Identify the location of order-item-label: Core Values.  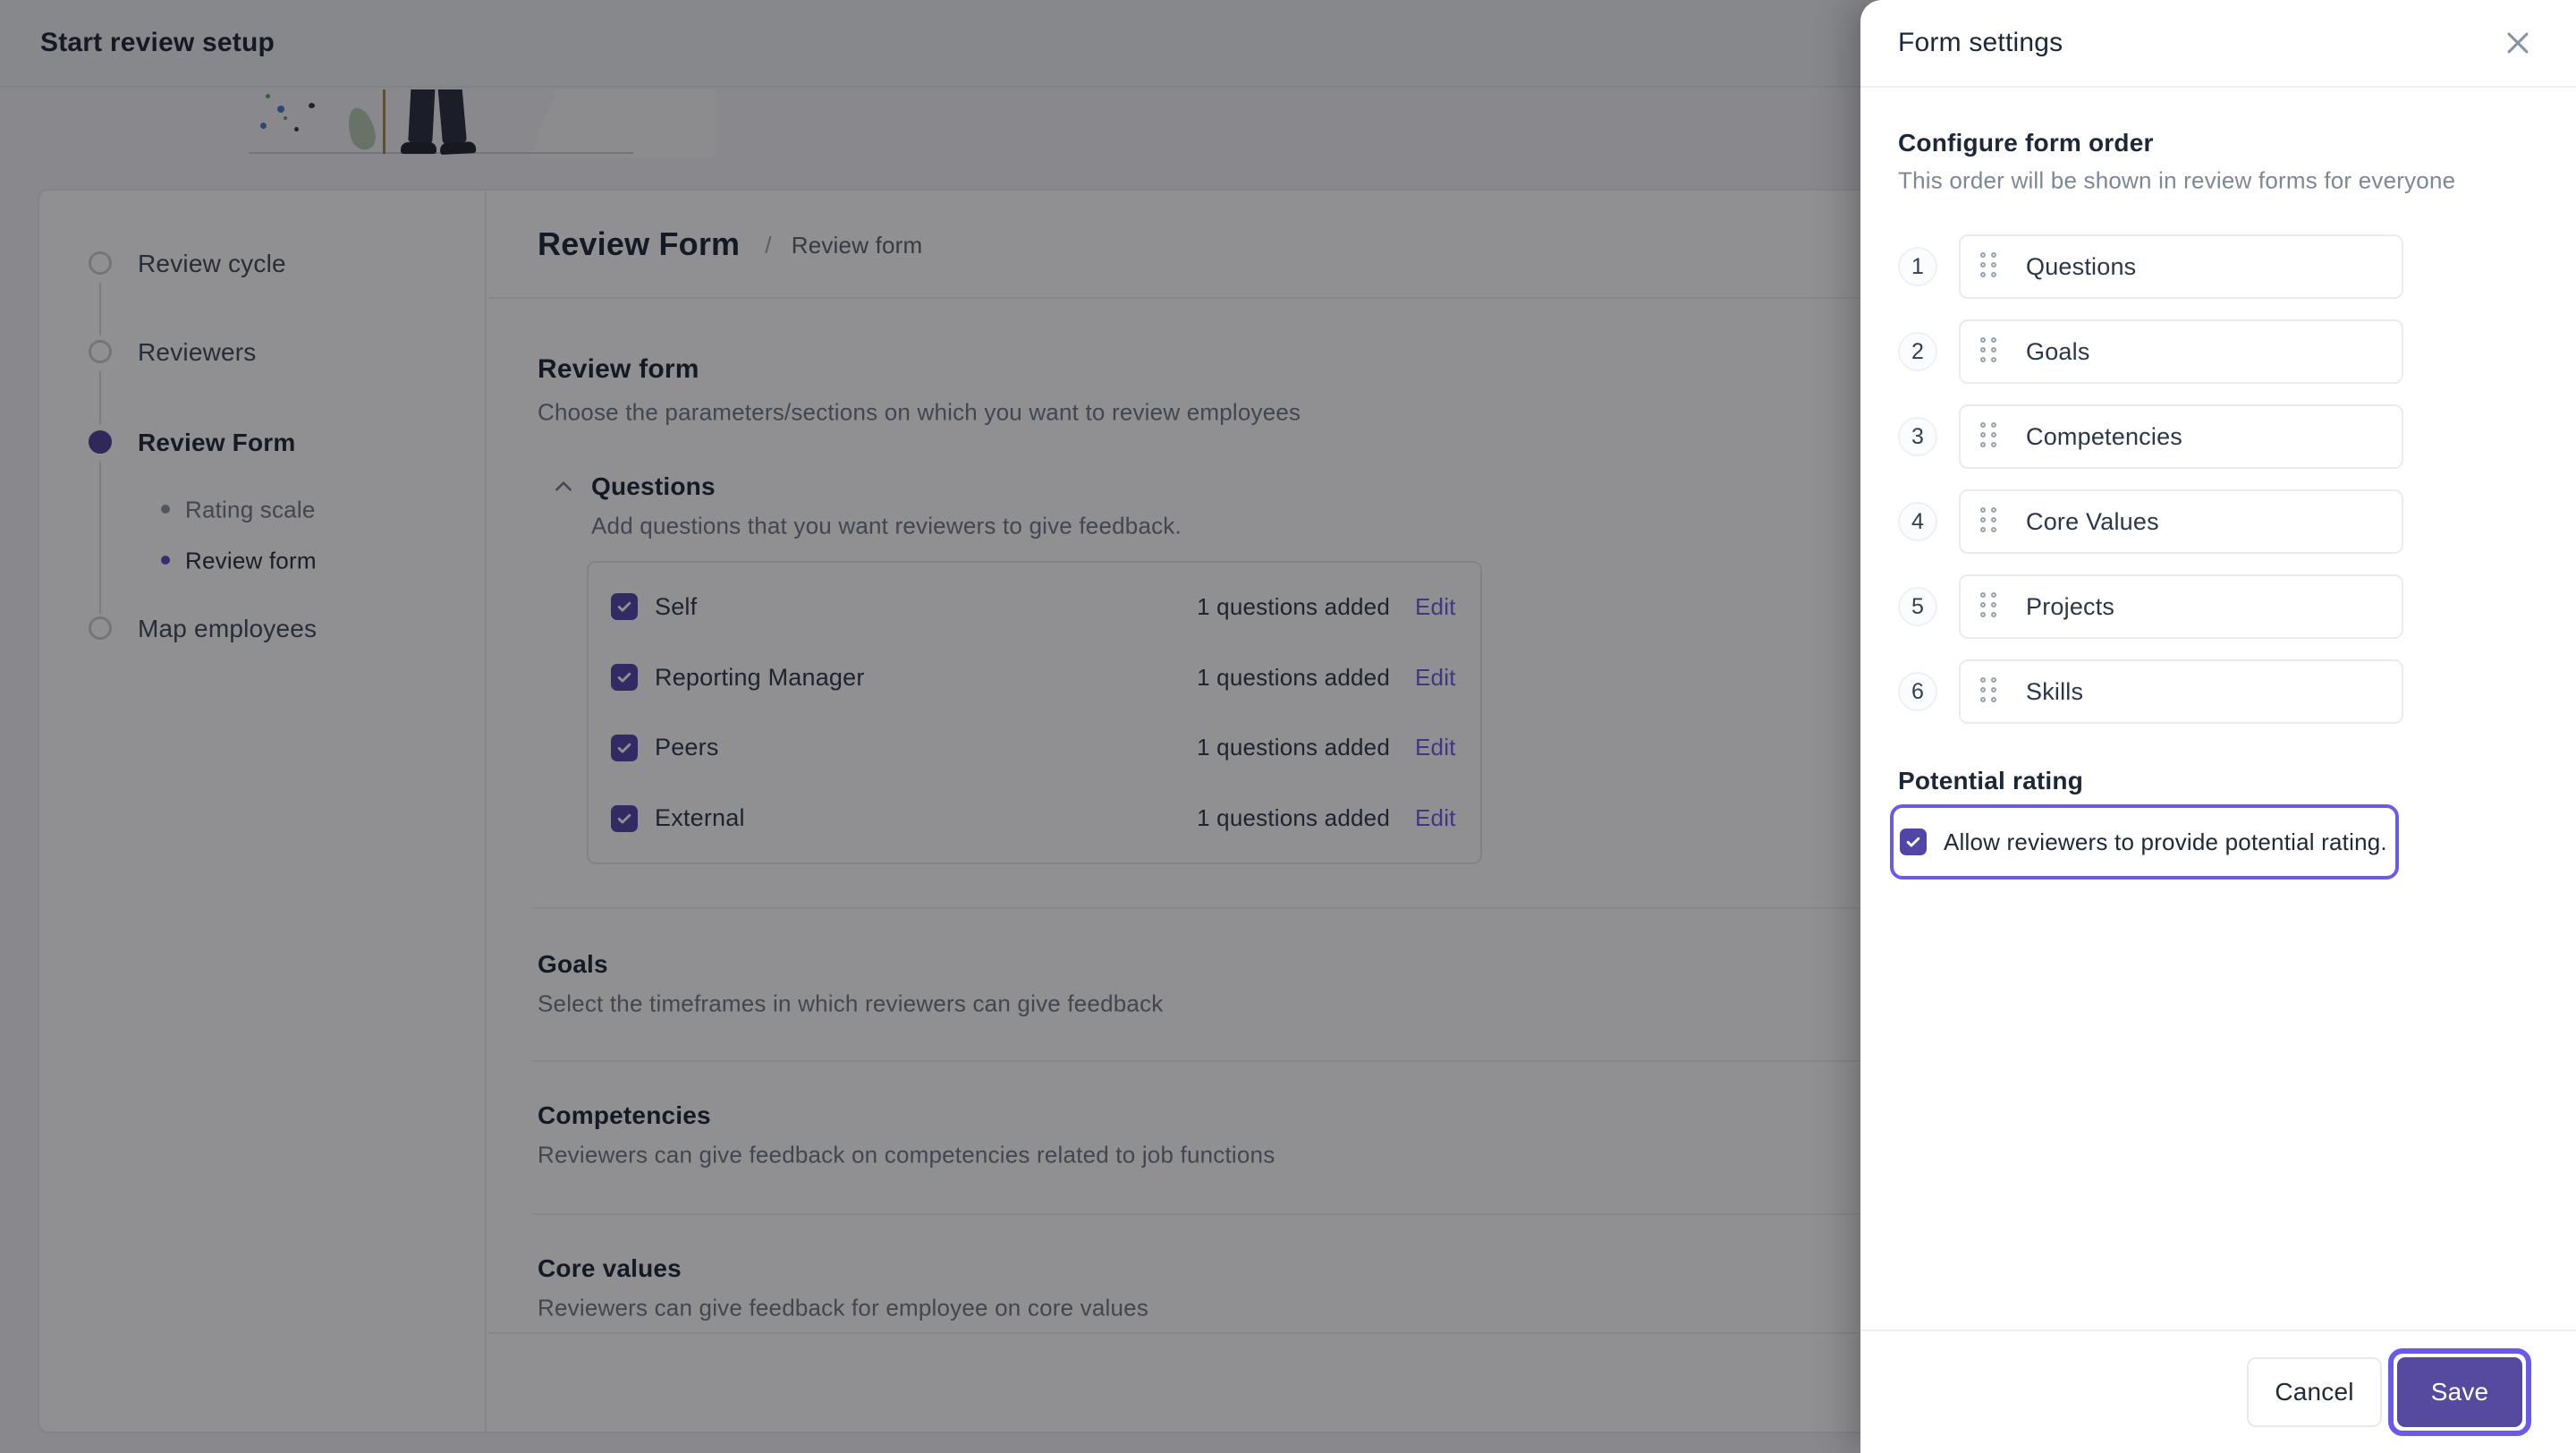
(2092, 521).